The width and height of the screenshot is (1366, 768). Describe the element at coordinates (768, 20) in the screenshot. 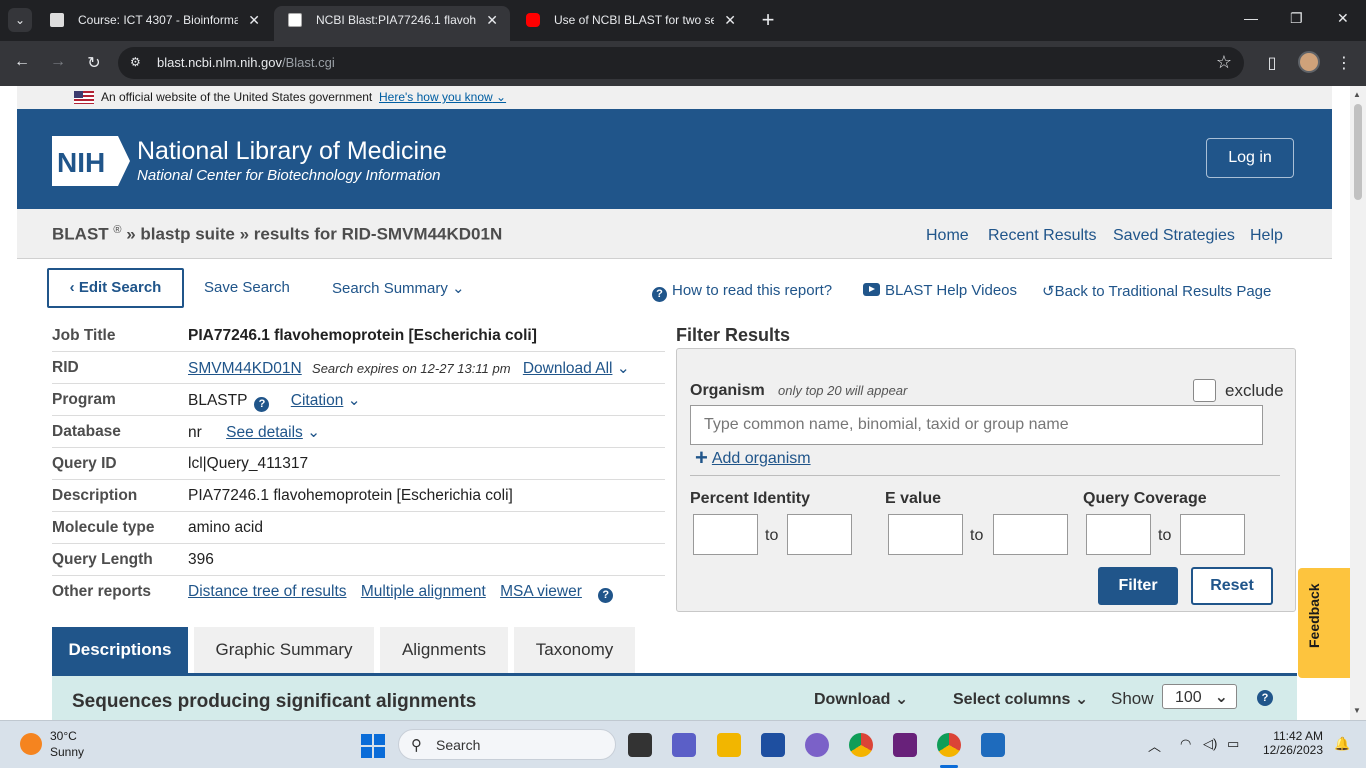

I see `new-tab-button: +` at that location.